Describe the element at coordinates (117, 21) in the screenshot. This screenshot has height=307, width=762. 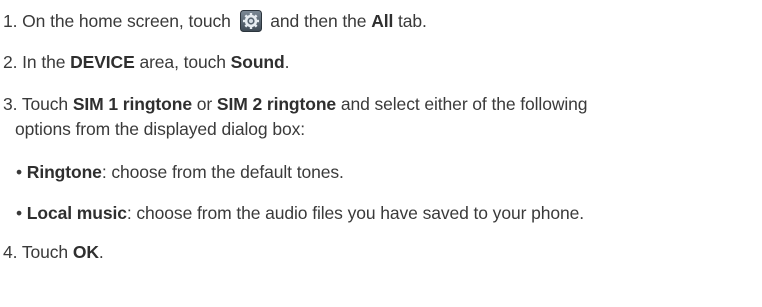
I see `step-1-prefix: 1. On the home screen, touch` at that location.